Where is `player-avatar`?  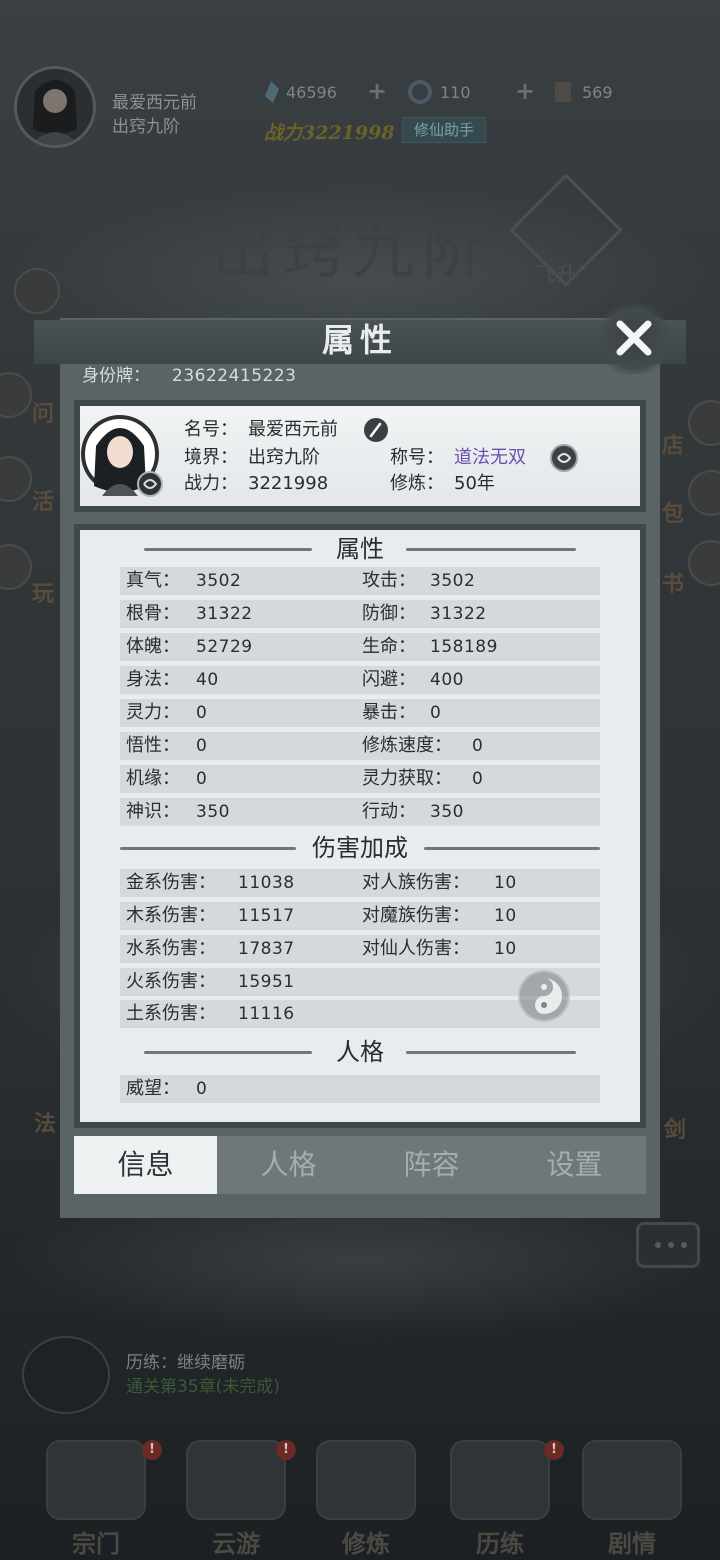
player-avatar is located at coordinates (55, 107).